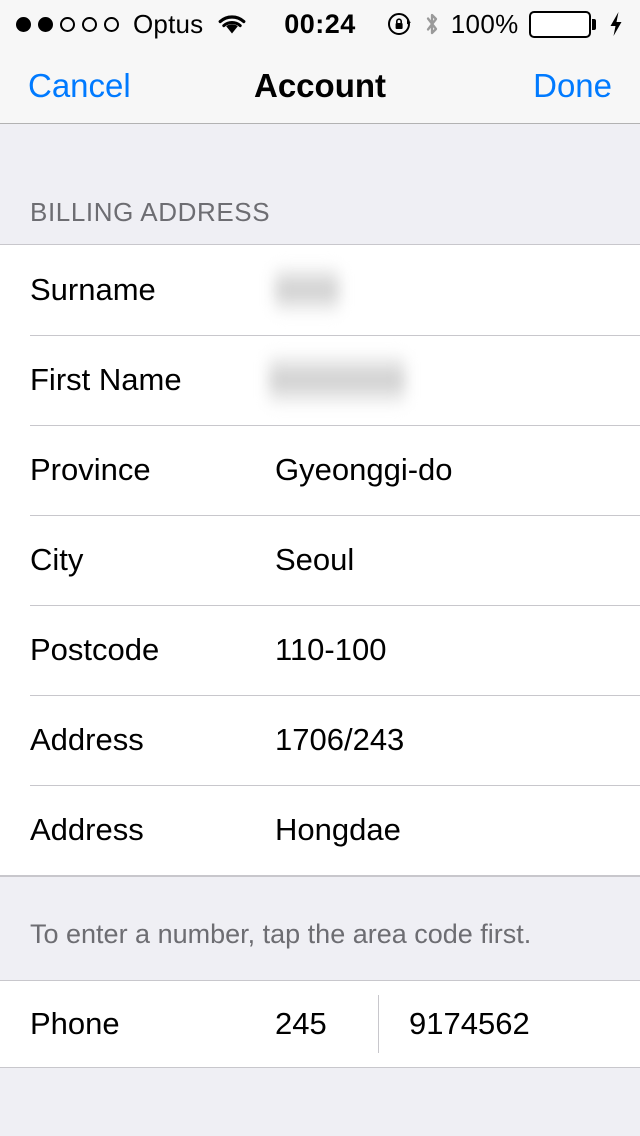 The width and height of the screenshot is (640, 1136). I want to click on redacted-value-first-name, so click(337, 380).